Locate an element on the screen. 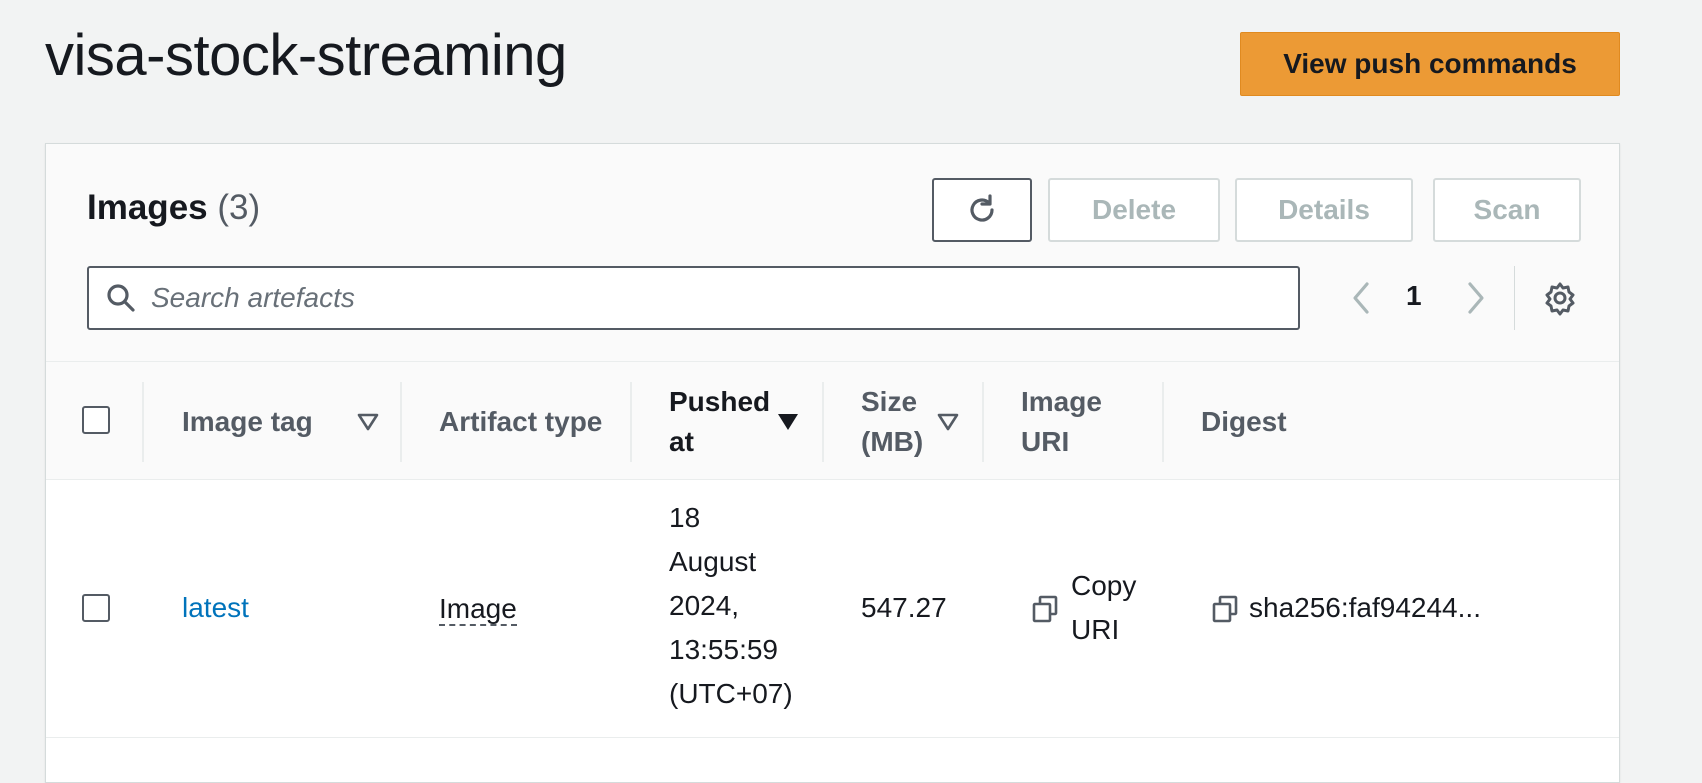  pushed-at-line: 13:55:59 is located at coordinates (723, 649).